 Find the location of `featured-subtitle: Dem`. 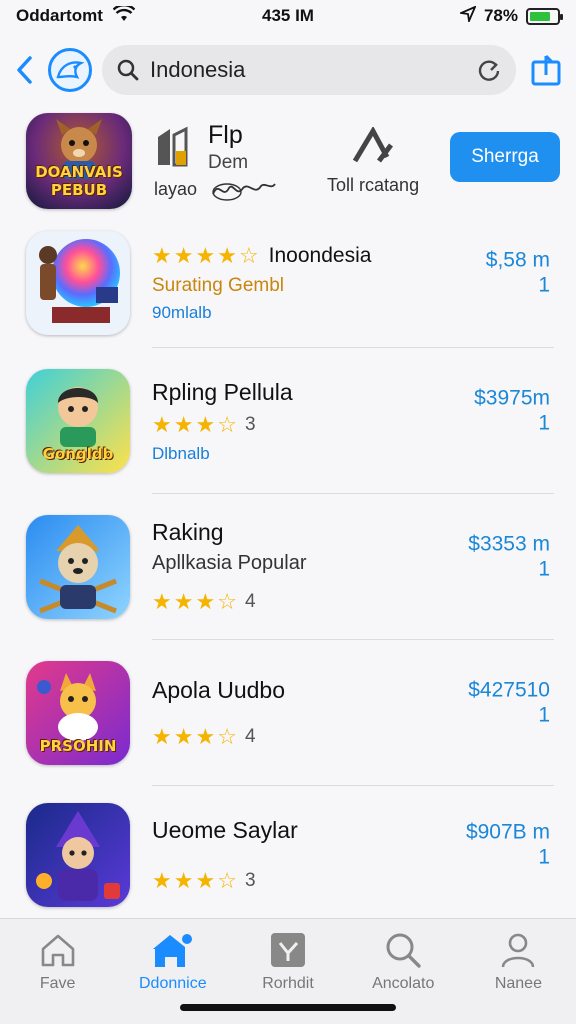

featured-subtitle: Dem is located at coordinates (228, 162).